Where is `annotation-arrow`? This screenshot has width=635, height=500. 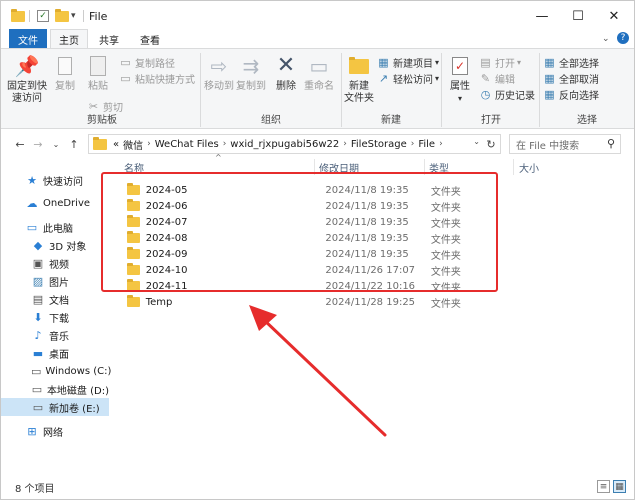 annotation-arrow is located at coordinates (318, 371).